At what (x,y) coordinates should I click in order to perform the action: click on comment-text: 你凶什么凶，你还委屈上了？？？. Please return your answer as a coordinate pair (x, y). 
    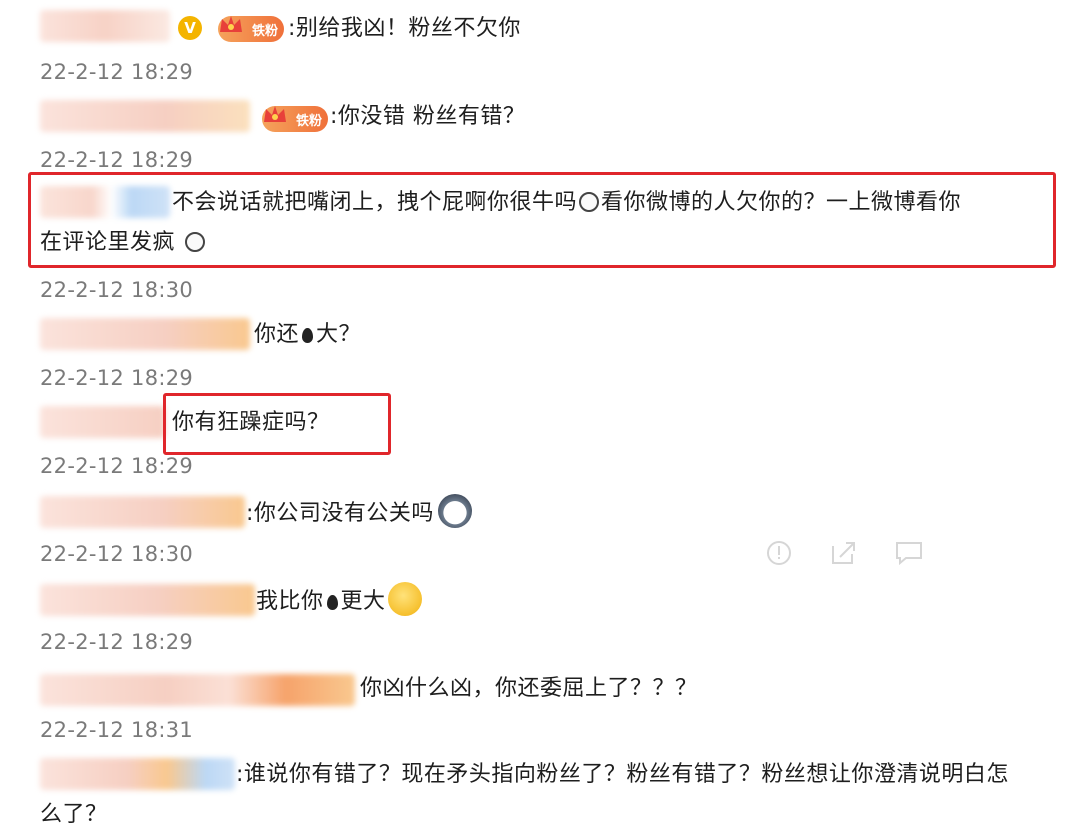
    Looking at the image, I should click on (529, 688).